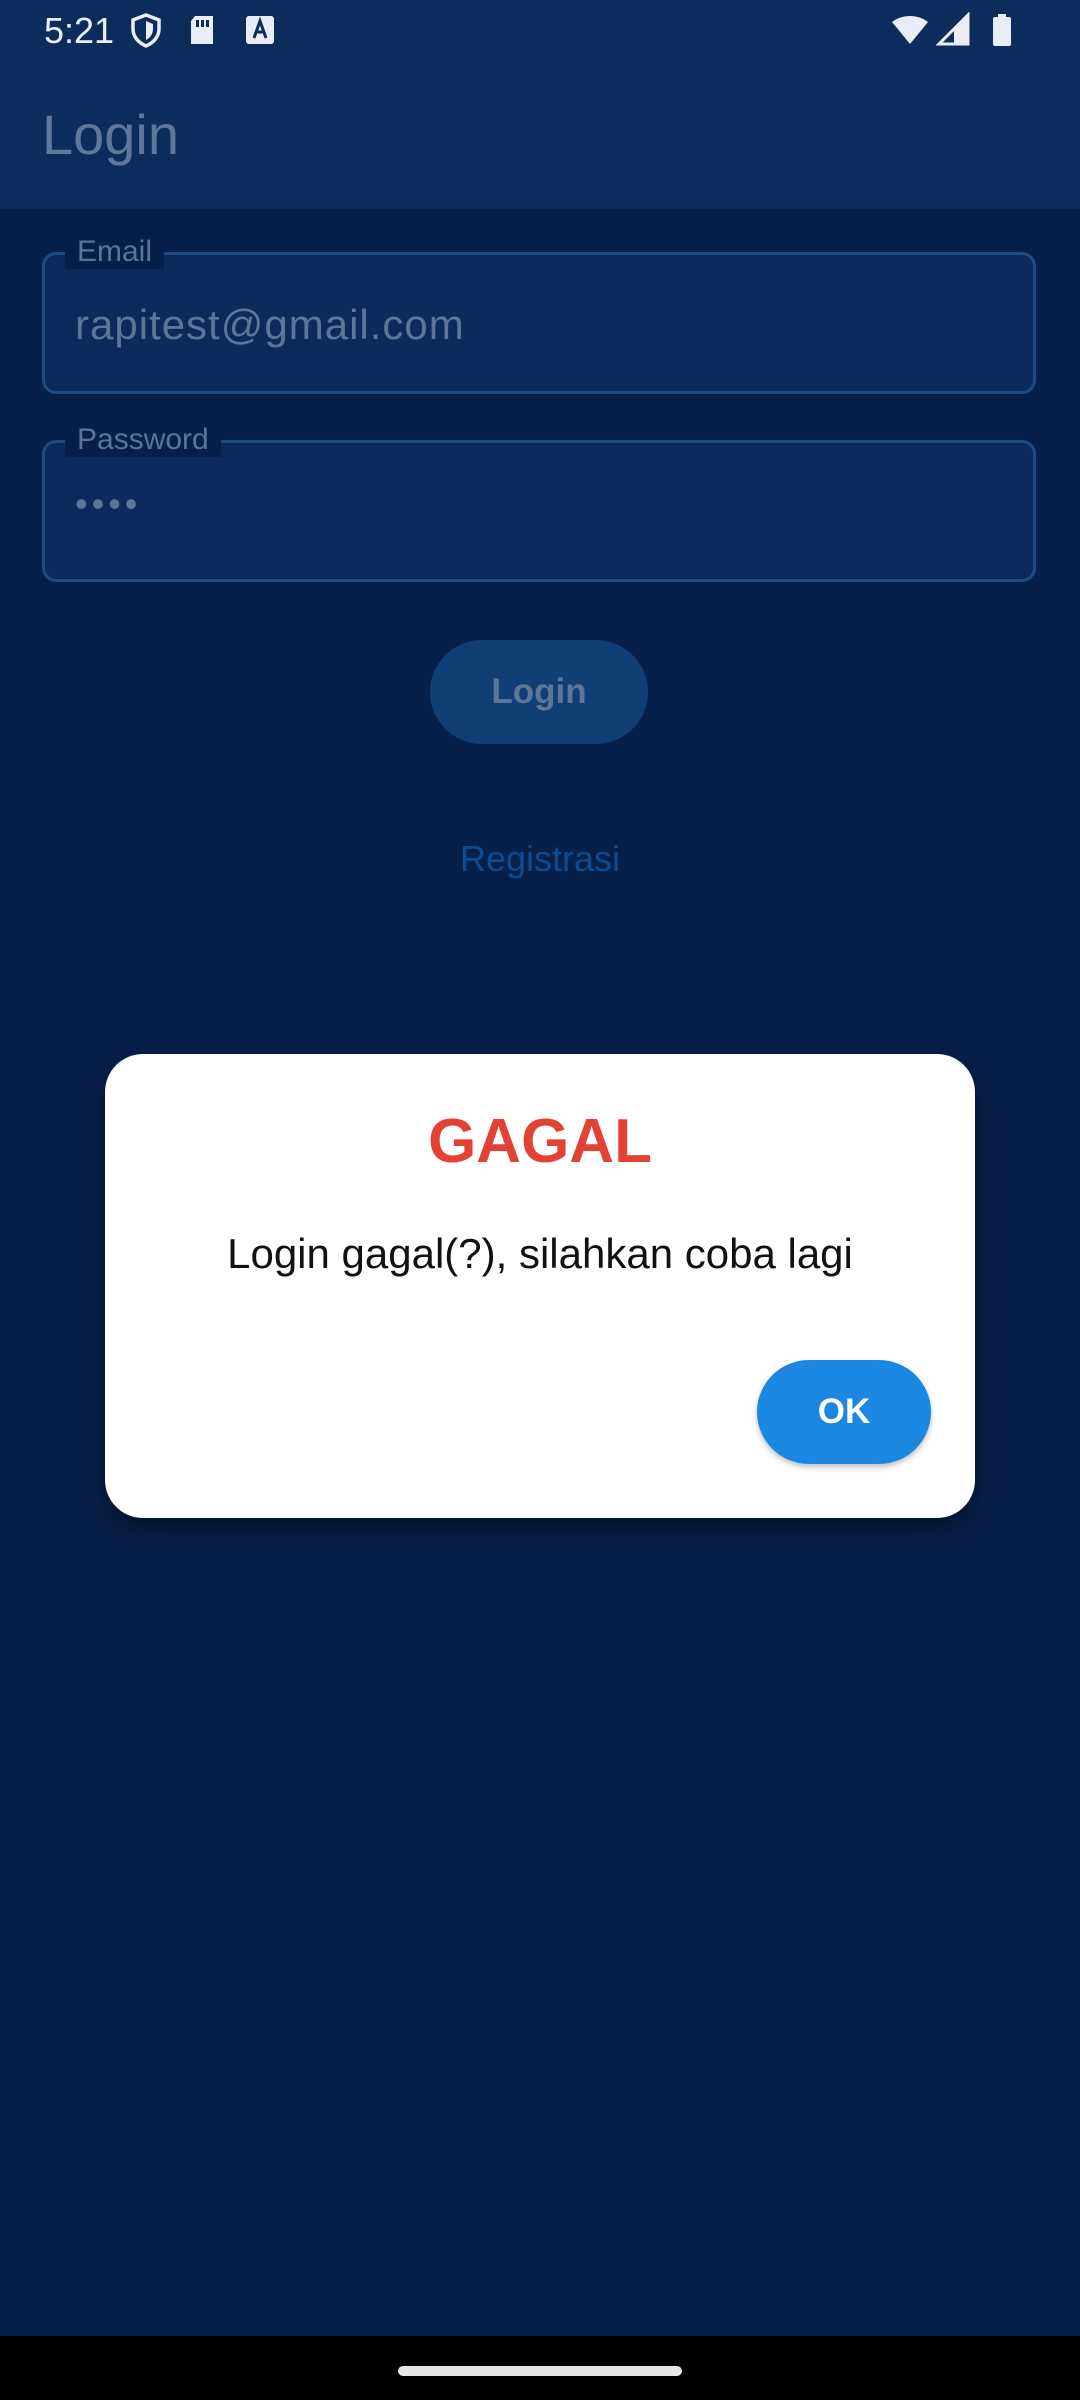 The height and width of the screenshot is (2400, 1080). Describe the element at coordinates (1002, 30) in the screenshot. I see `battery-icon` at that location.